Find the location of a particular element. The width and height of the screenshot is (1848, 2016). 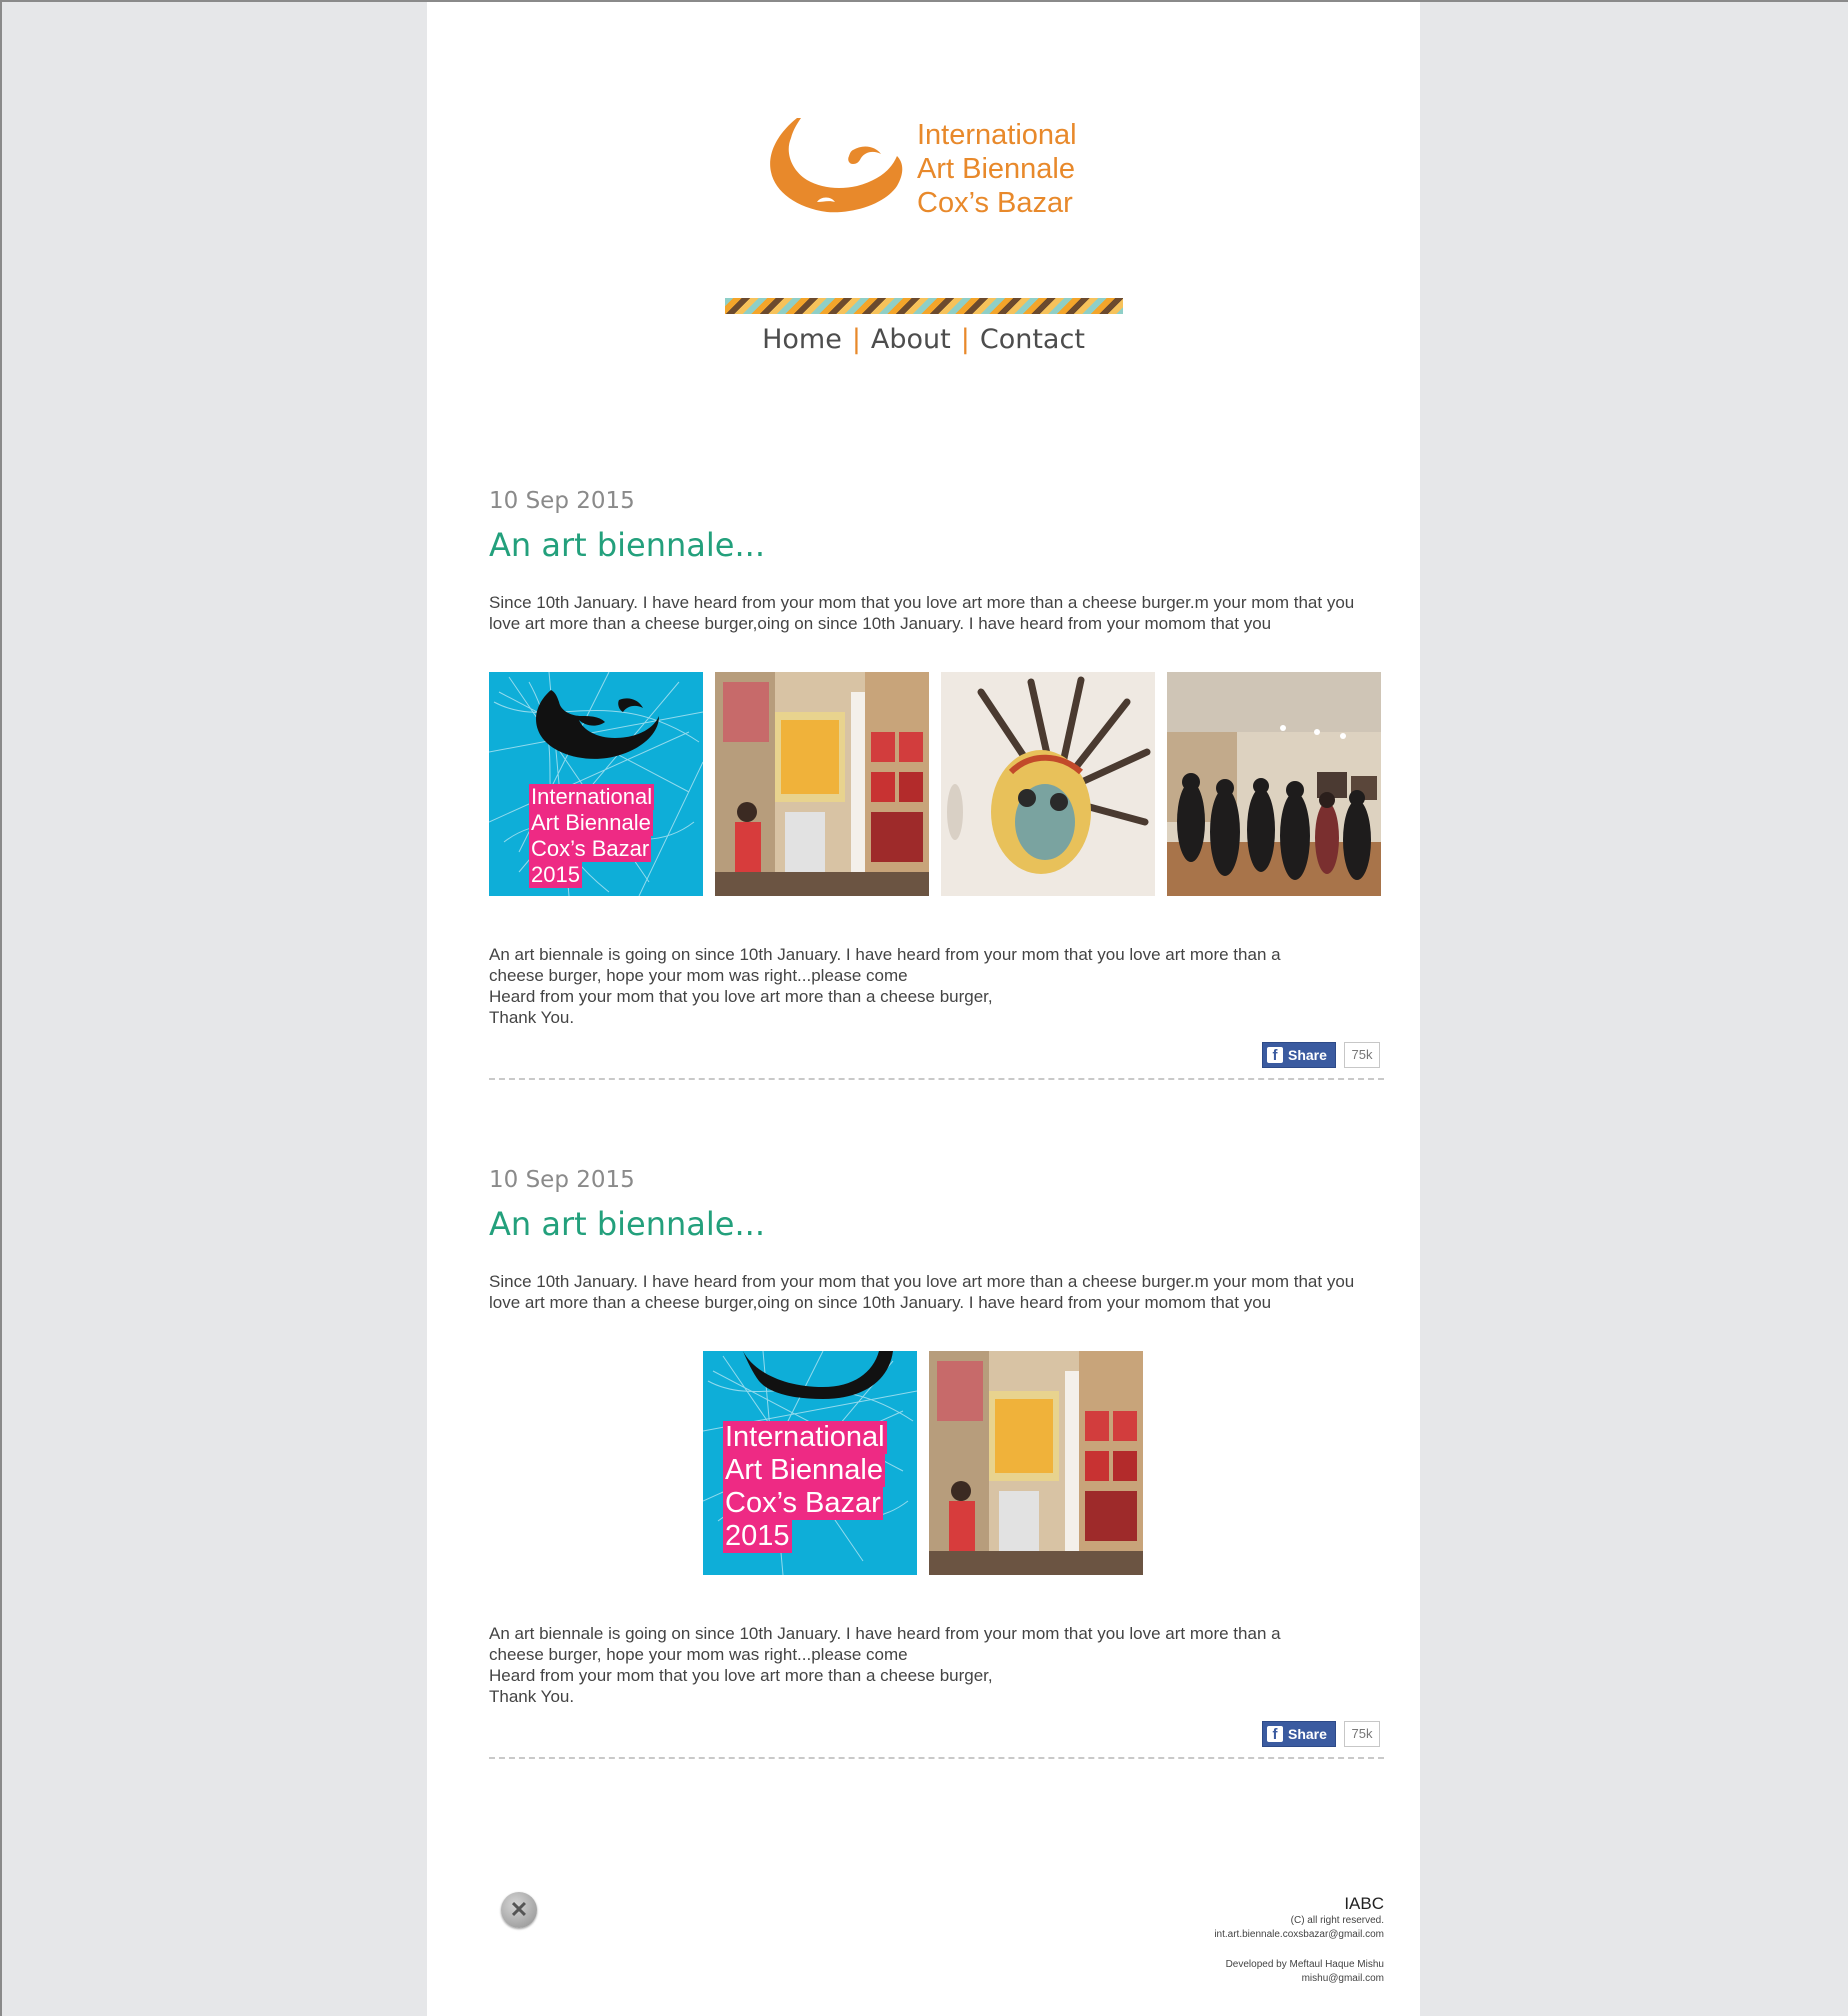

close-icon: ✕ is located at coordinates (519, 1909).